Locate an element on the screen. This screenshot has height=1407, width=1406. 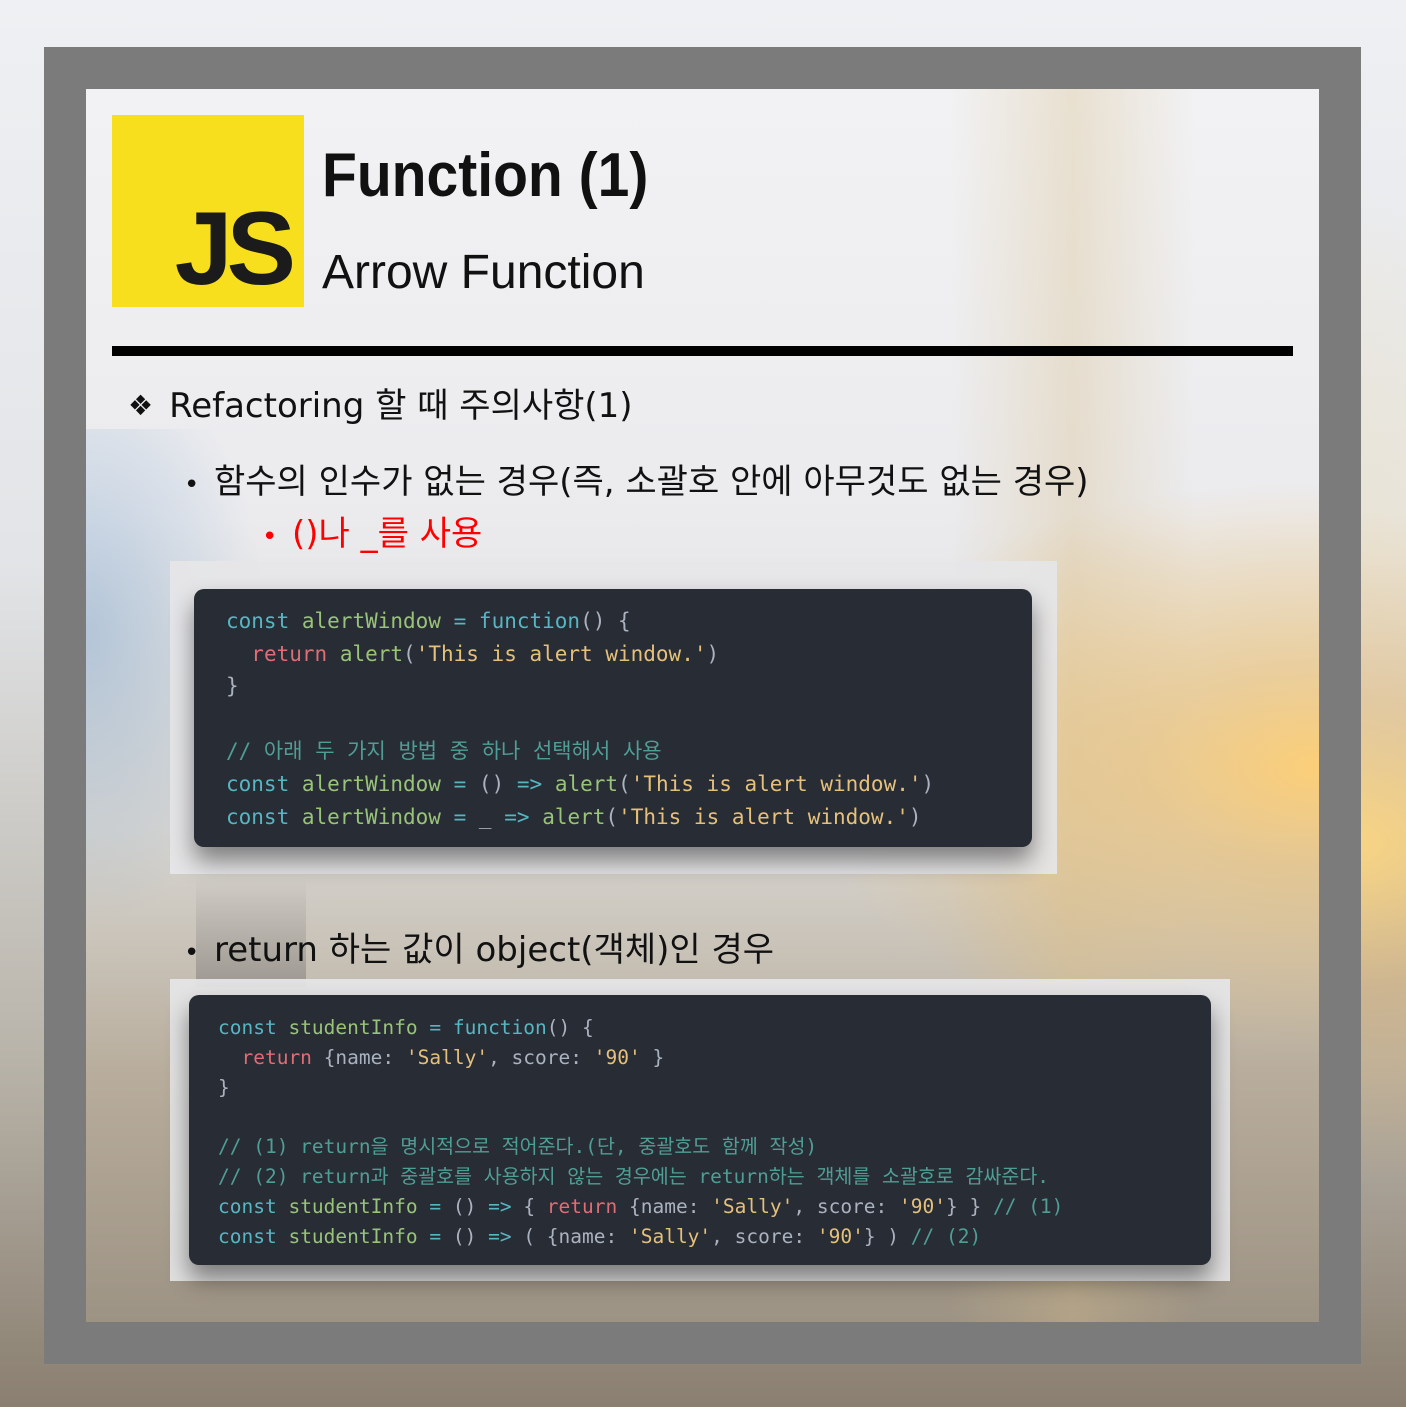
code-line: return {name: 'Sally', score: '90' } is located at coordinates (453, 1057).